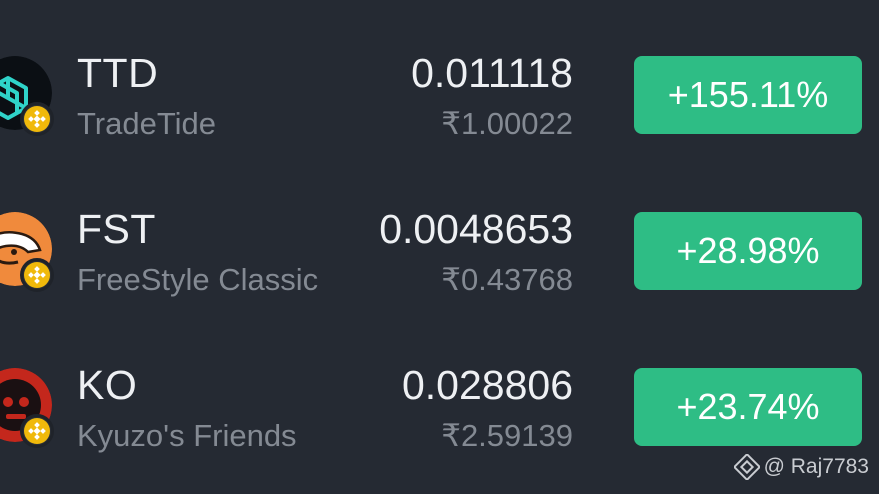 Image resolution: width=879 pixels, height=494 pixels. I want to click on token-price: 0.011118, so click(492, 73).